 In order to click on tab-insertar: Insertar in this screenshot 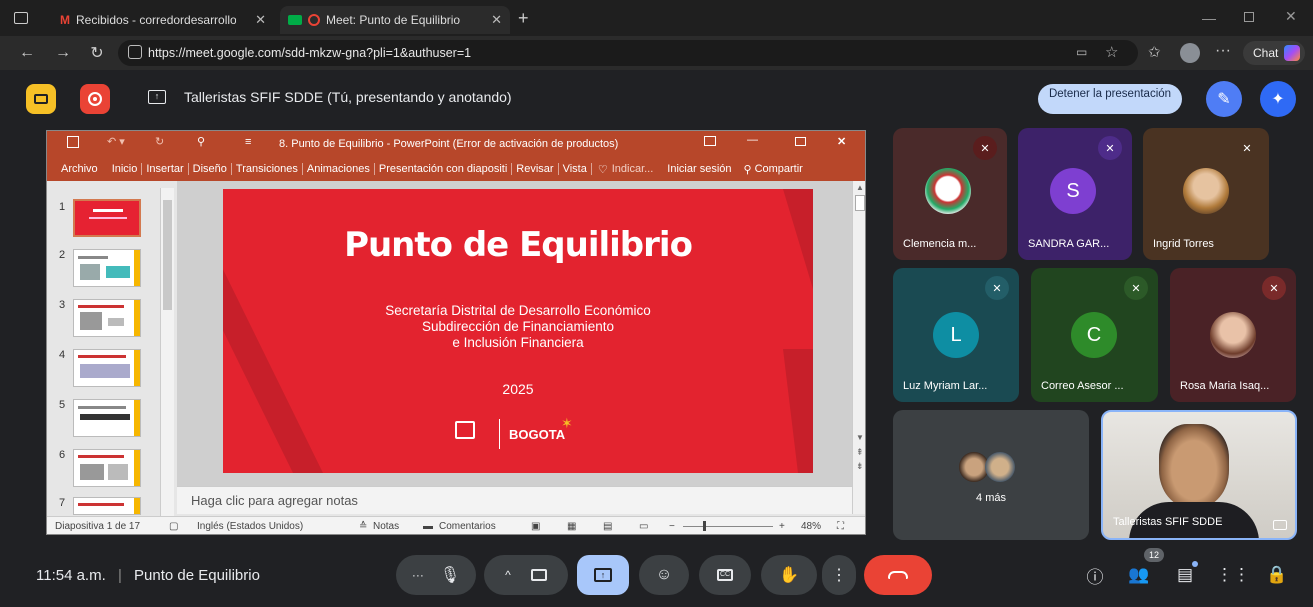, I will do `click(165, 169)`.